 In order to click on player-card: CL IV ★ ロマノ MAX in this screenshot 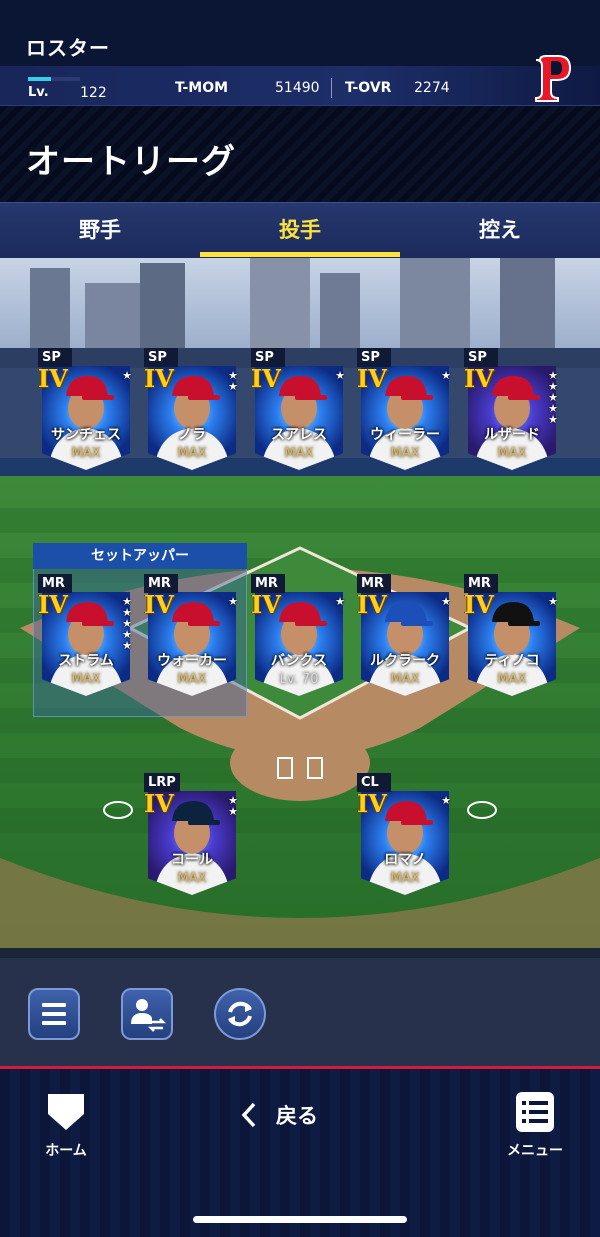, I will do `click(405, 834)`.